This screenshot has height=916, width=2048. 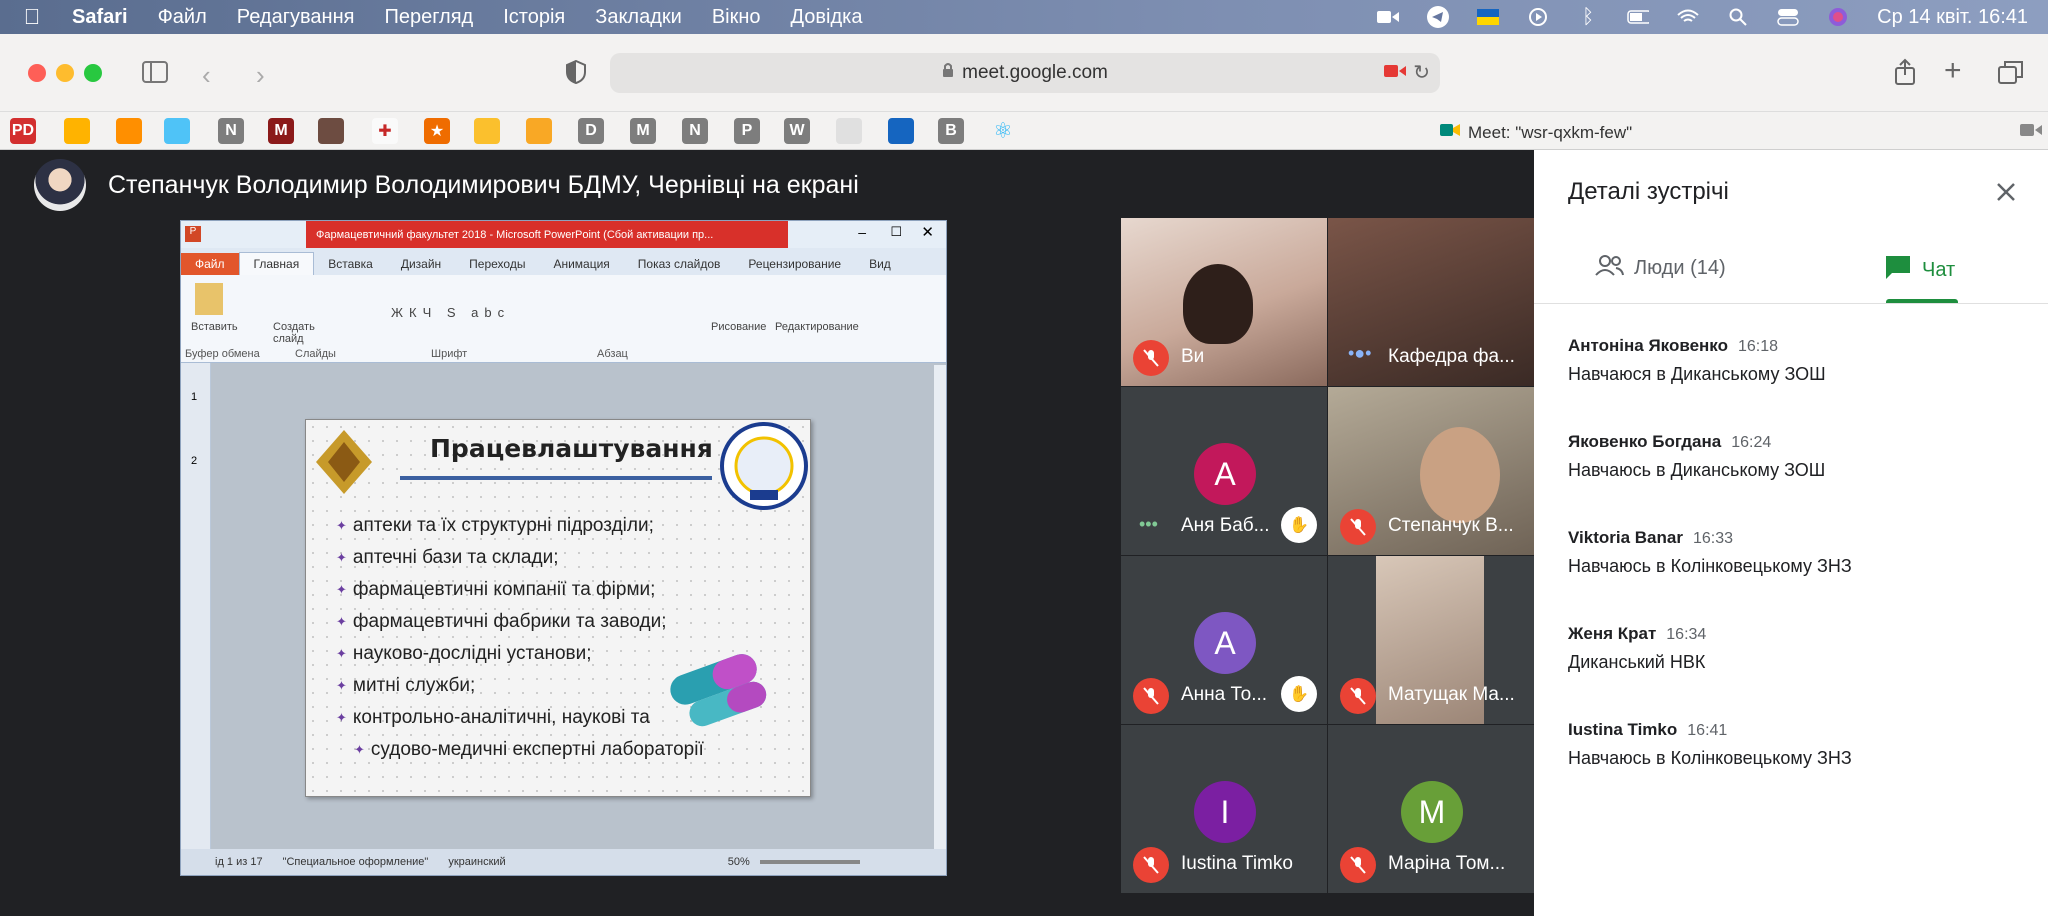 What do you see at coordinates (231, 131) in the screenshot?
I see `bookmark-n: N` at bounding box center [231, 131].